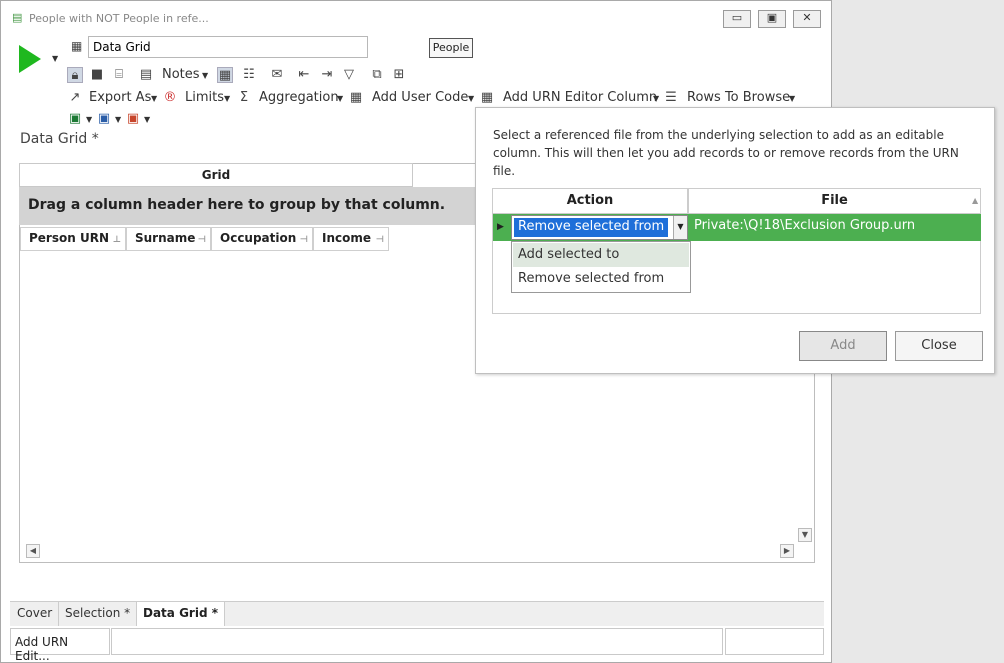 This screenshot has height=663, width=1004. I want to click on powerpoint-dropdown-icon: ▼, so click(147, 119).